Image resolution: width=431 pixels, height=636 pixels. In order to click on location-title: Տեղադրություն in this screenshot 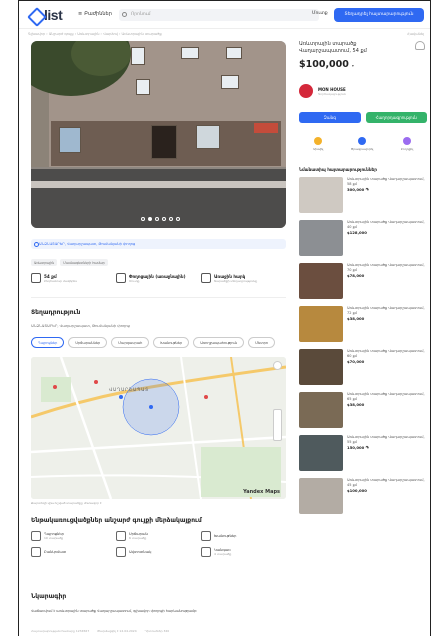, I will do `click(56, 312)`.